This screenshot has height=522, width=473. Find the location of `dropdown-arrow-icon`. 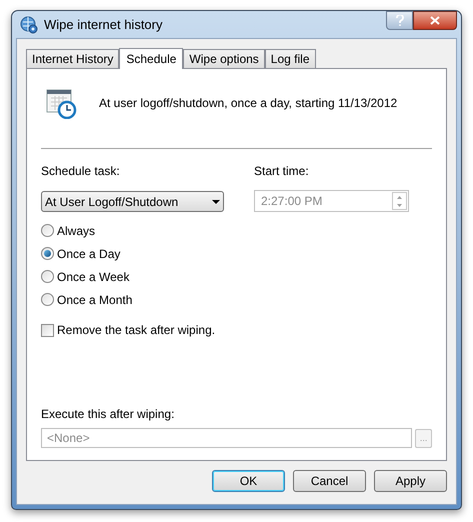

dropdown-arrow-icon is located at coordinates (216, 202).